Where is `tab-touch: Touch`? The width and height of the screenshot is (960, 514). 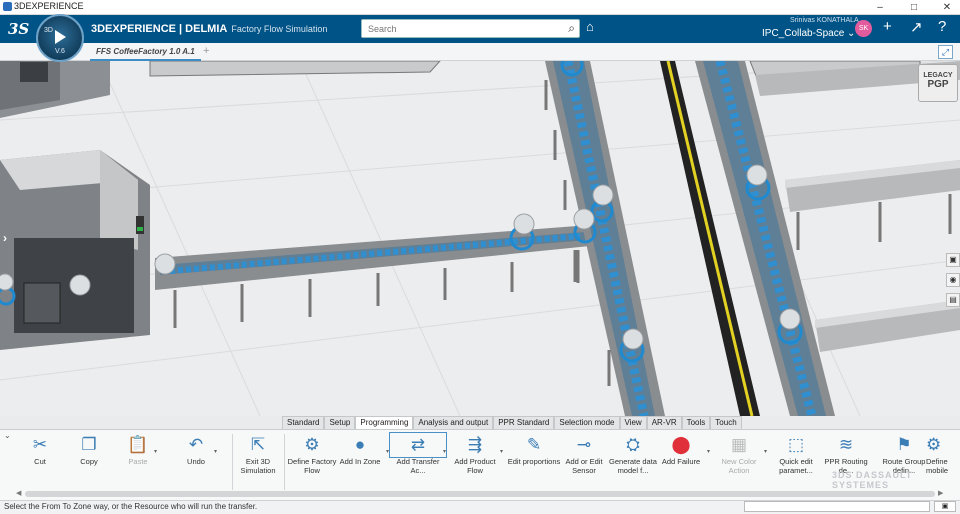
tab-touch: Touch is located at coordinates (726, 422).